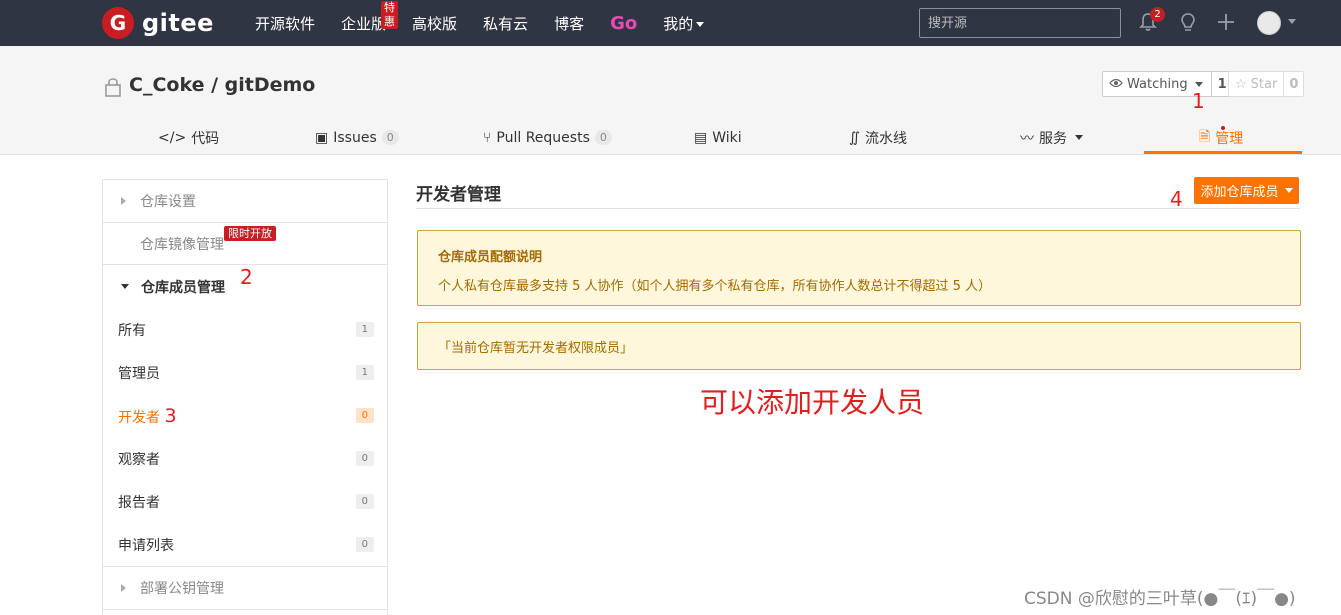 Image resolution: width=1341 pixels, height=615 pixels. Describe the element at coordinates (182, 589) in the screenshot. I see `sidebar-deploy-keys-label: 部署公钥管理` at that location.